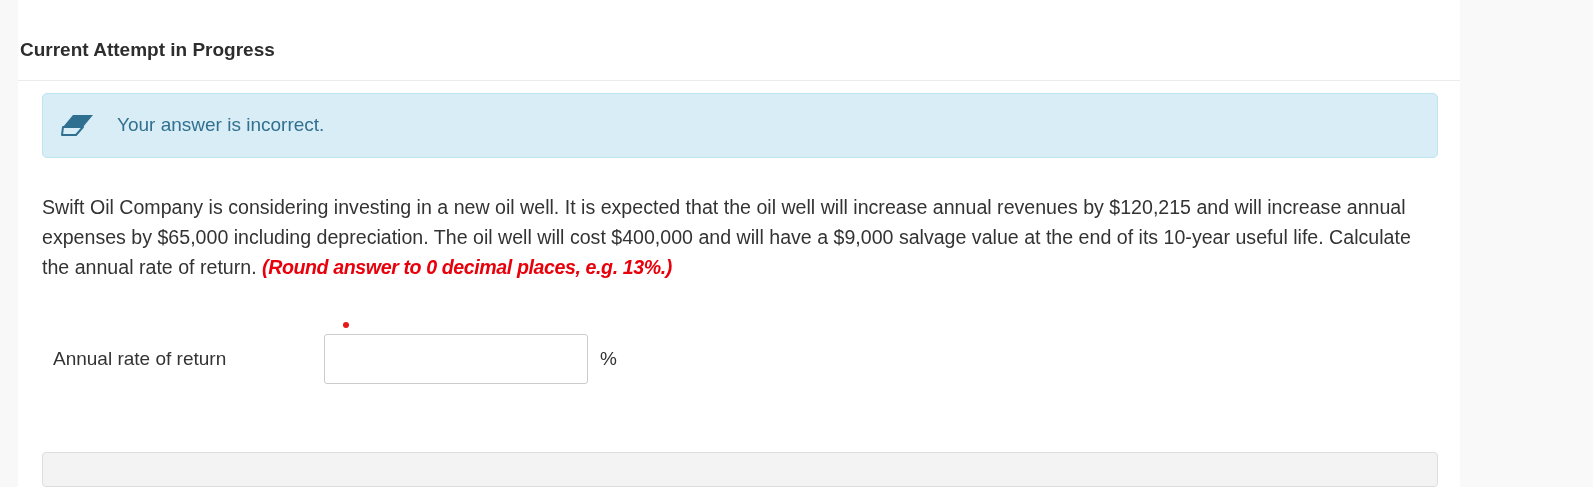  What do you see at coordinates (221, 125) in the screenshot?
I see `feedback-message: Your answer is incorrect.` at bounding box center [221, 125].